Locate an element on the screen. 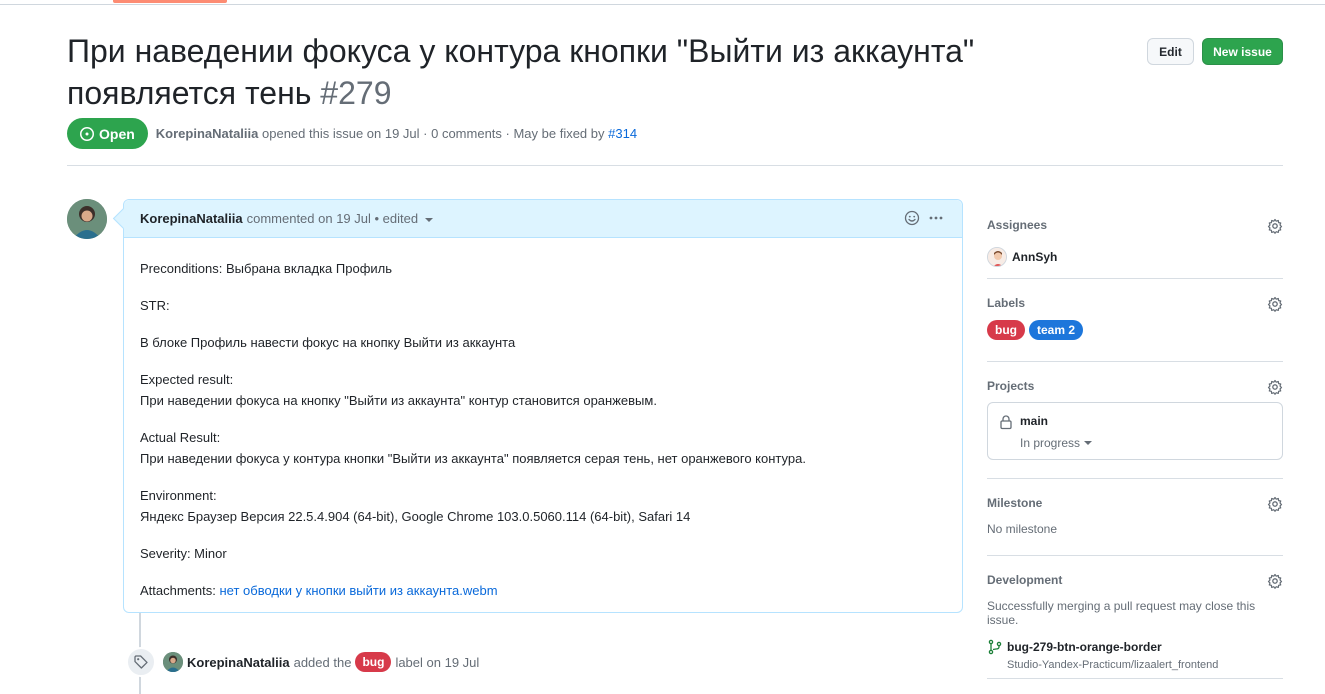 This screenshot has height=694, width=1325. issue-state-badge: Open is located at coordinates (107, 133).